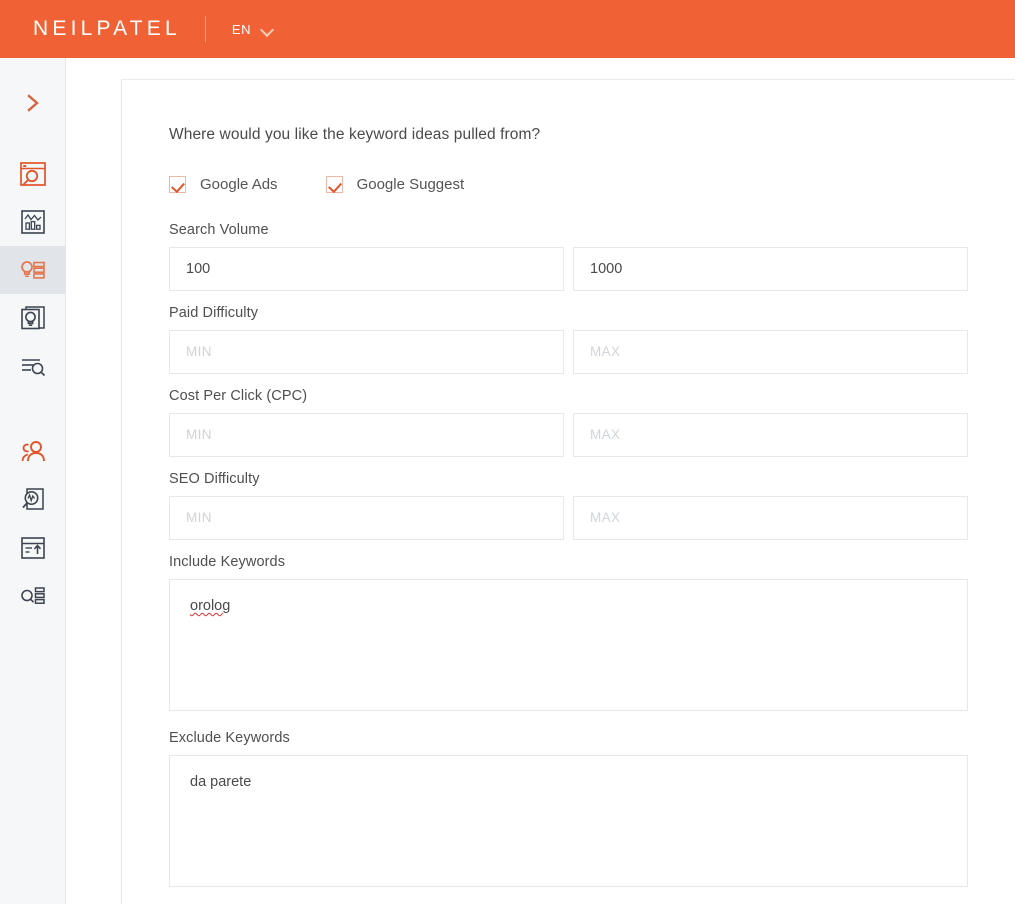 The image size is (1015, 904). I want to click on field-search-volume: Search Volume, so click(592, 256).